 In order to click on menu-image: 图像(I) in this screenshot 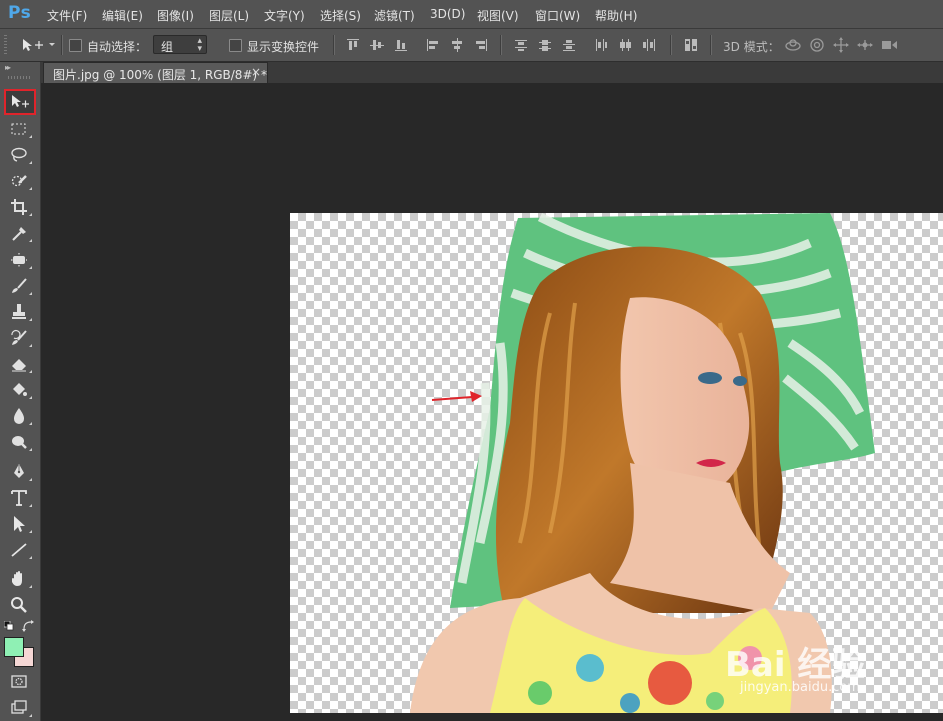, I will do `click(175, 15)`.